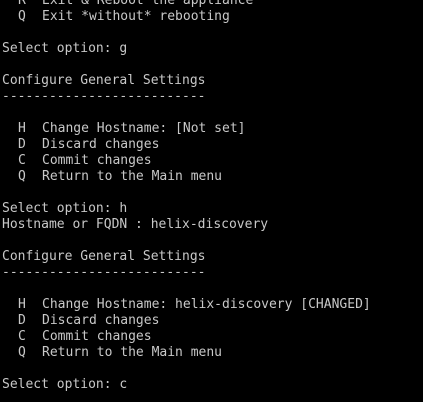 Image resolution: width=423 pixels, height=402 pixels. I want to click on prompt-input: helix-discovery, so click(209, 224).